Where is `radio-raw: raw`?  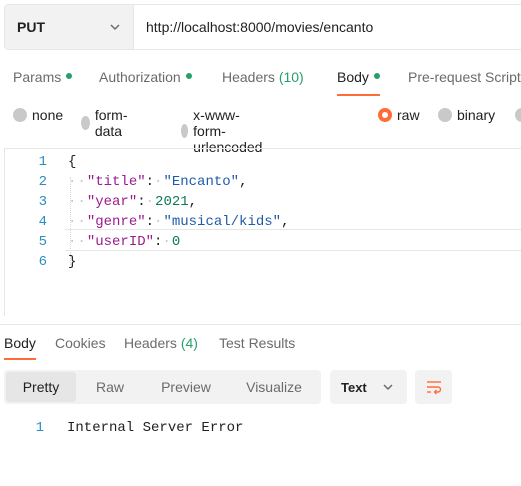 radio-raw: raw is located at coordinates (399, 115).